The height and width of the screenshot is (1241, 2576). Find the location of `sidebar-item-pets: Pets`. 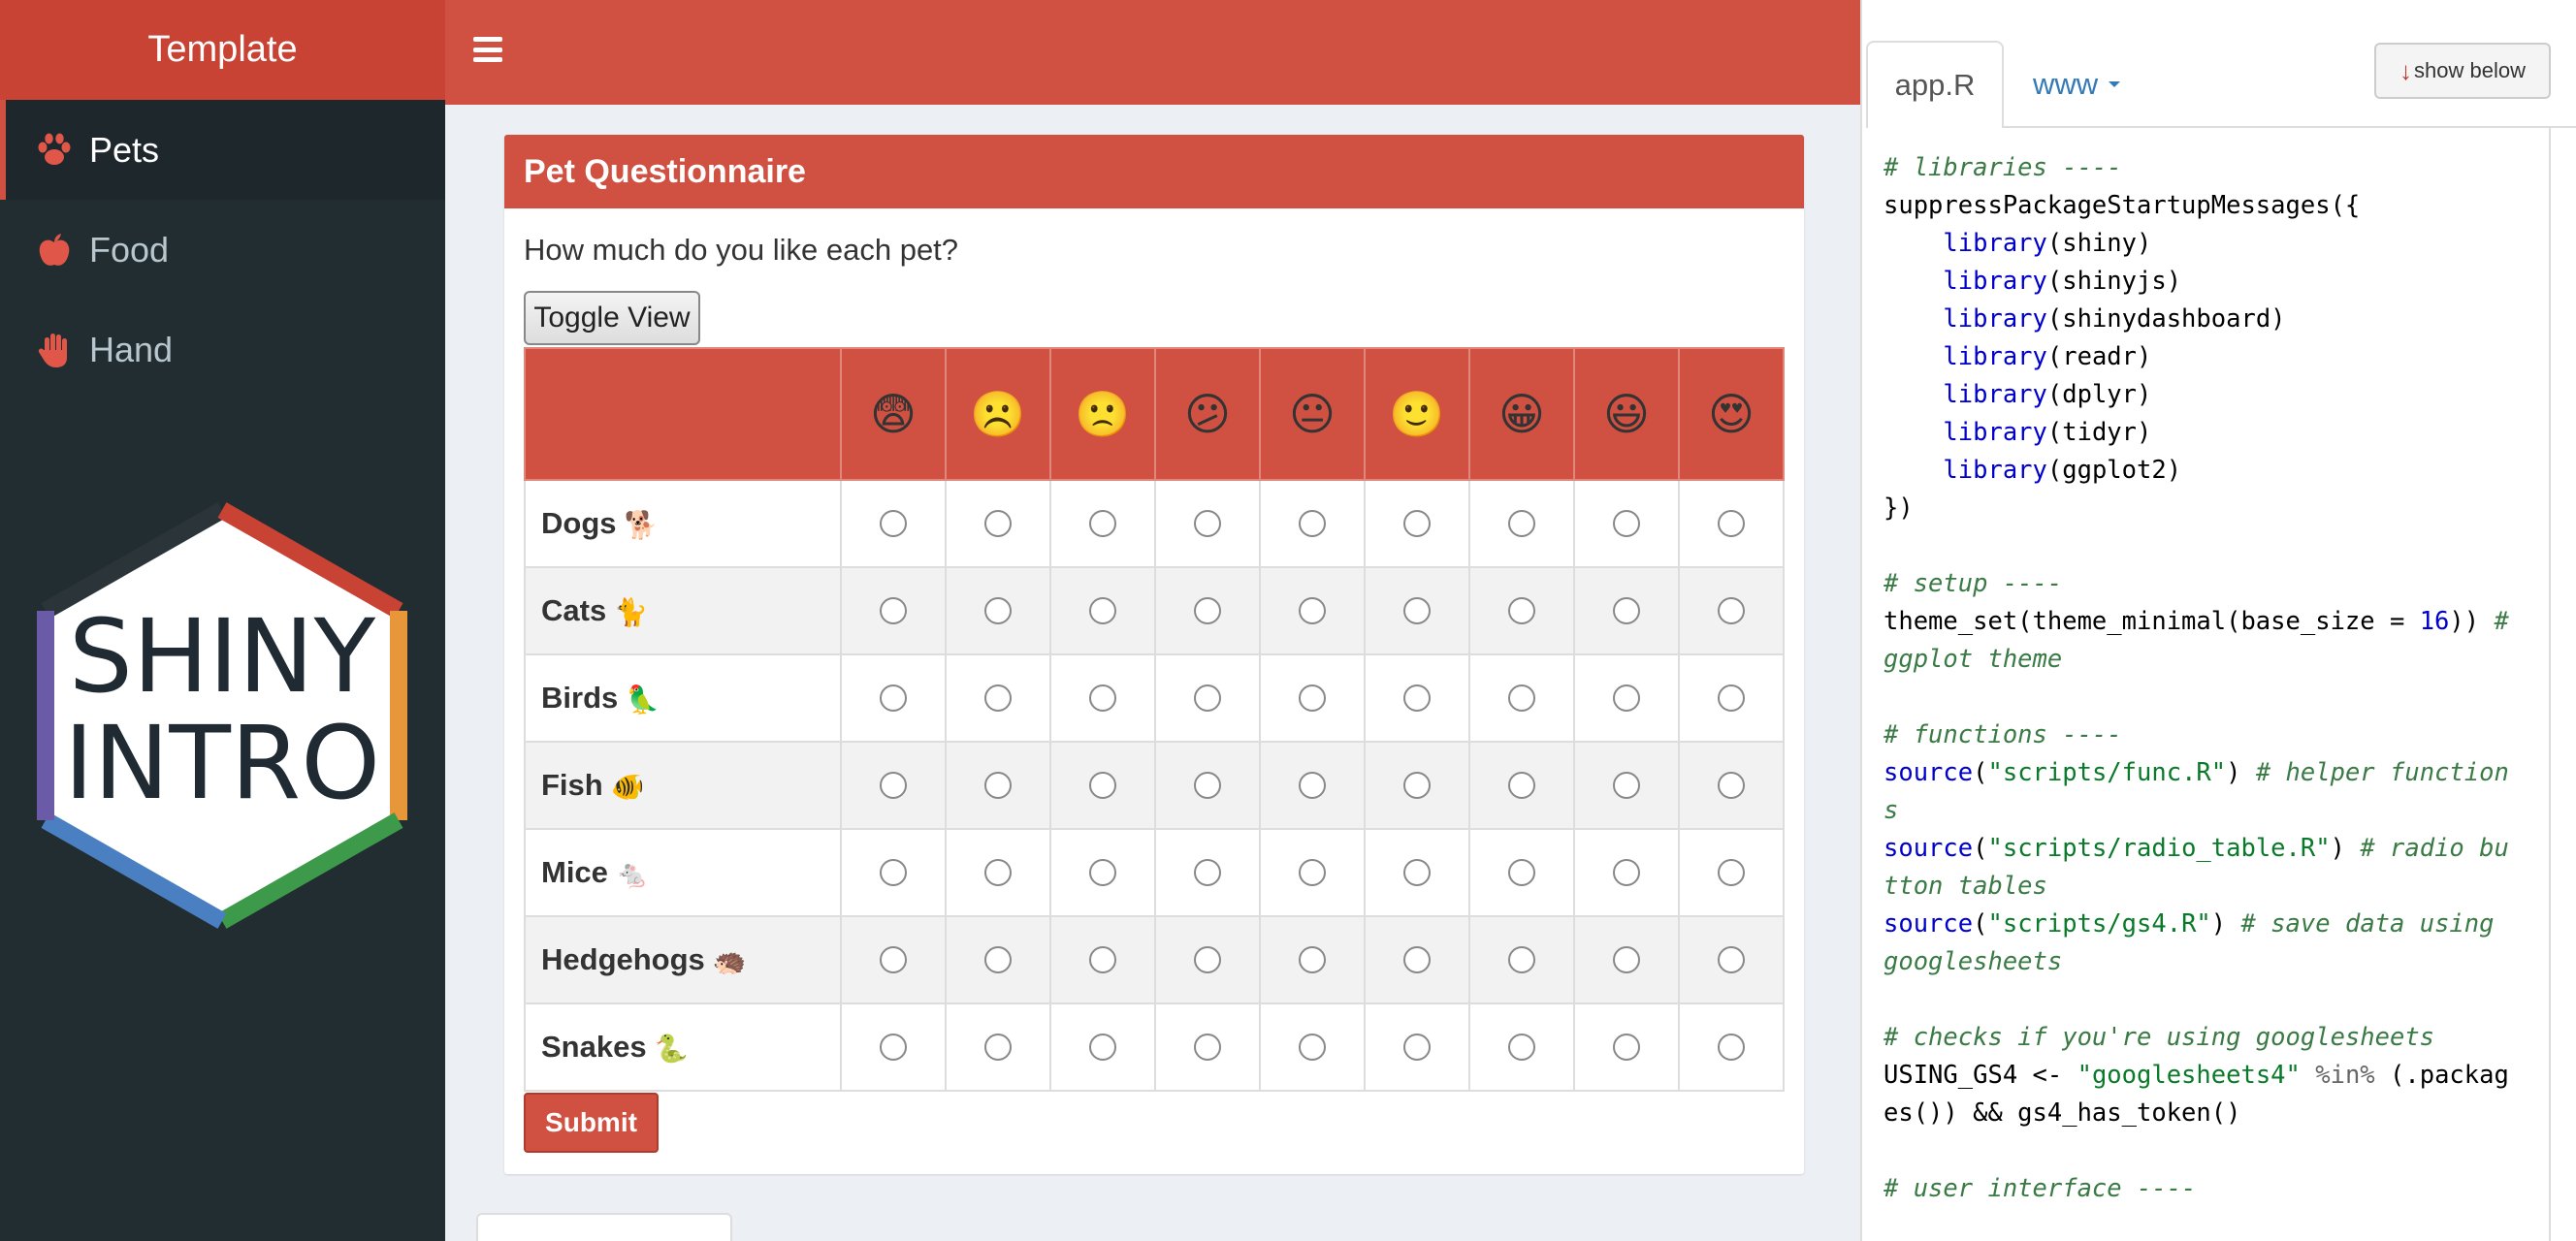

sidebar-item-pets: Pets is located at coordinates (222, 150).